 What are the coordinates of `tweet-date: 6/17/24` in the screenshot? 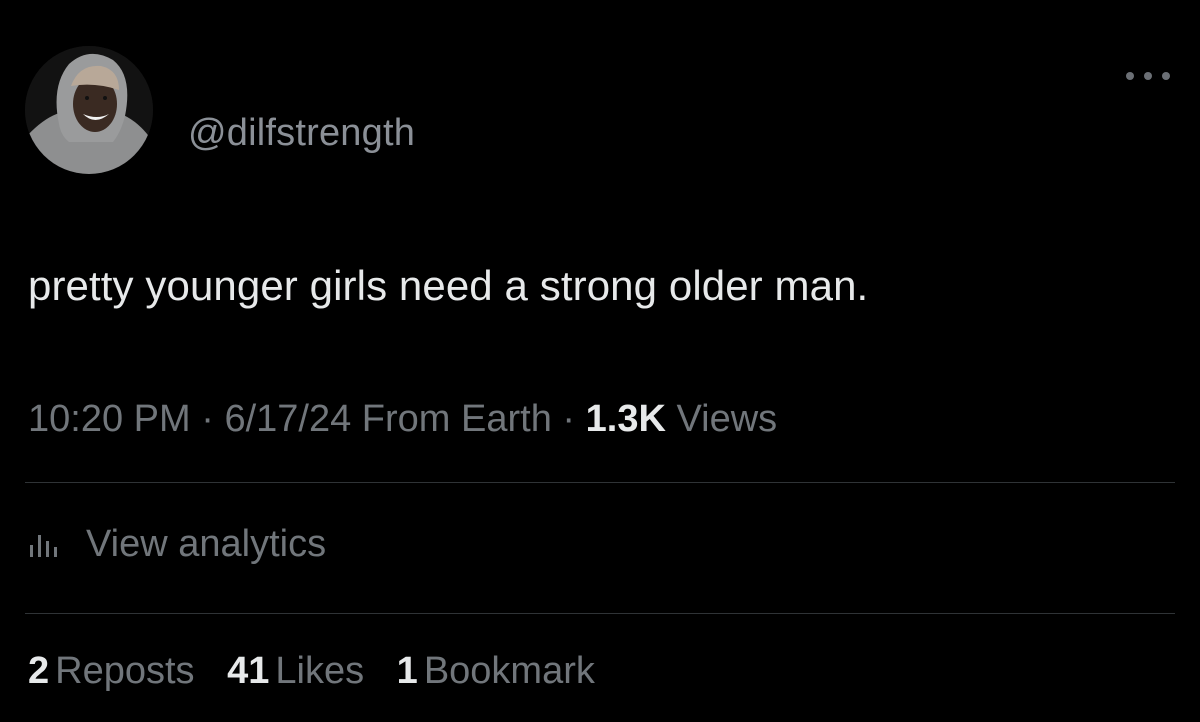 It's located at (287, 419).